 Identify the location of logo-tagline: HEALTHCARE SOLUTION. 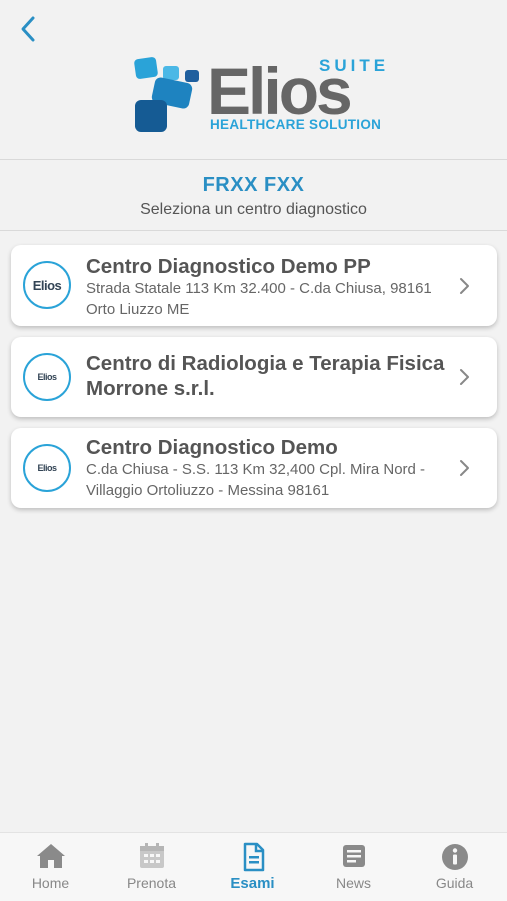
(296, 124).